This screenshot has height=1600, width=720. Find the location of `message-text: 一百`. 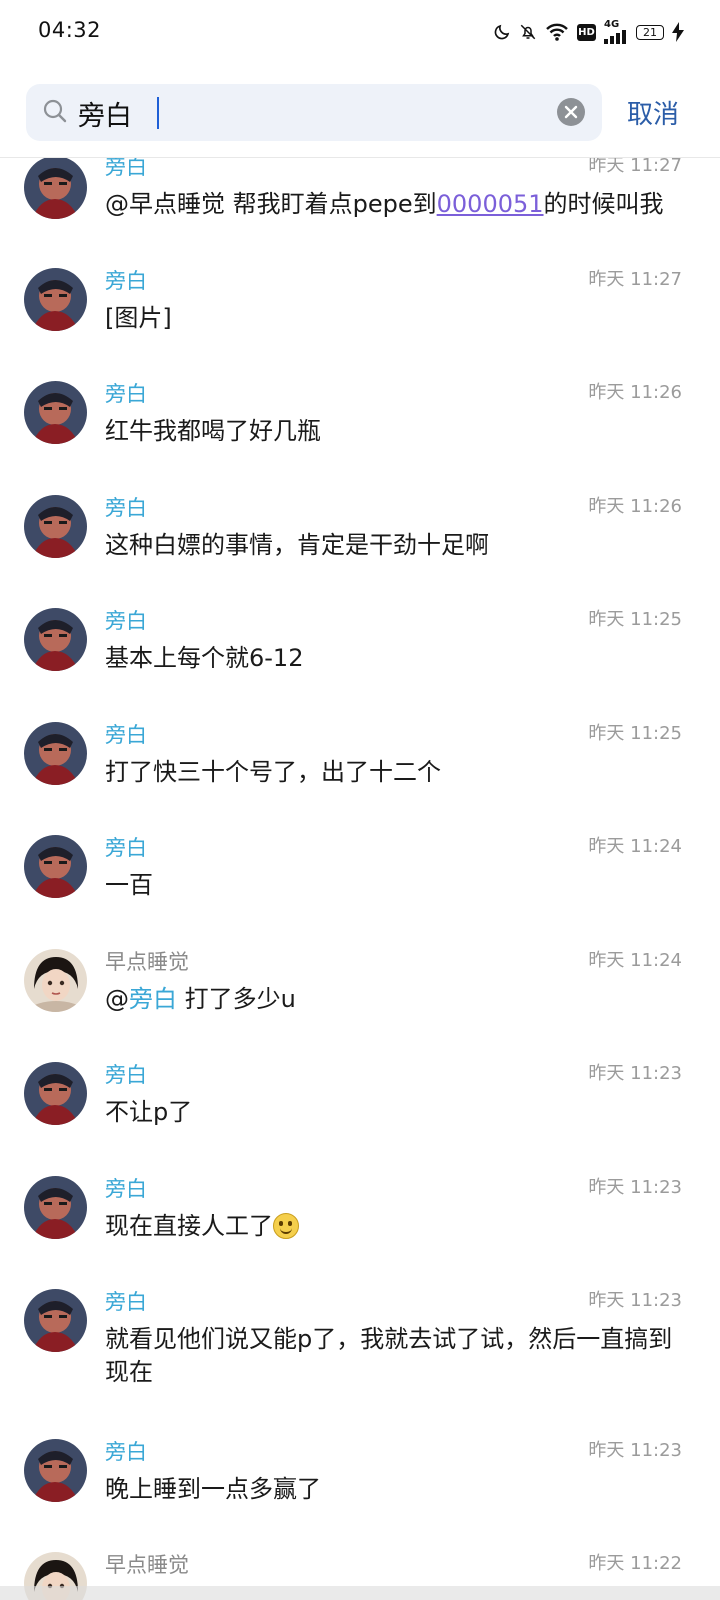

message-text: 一百 is located at coordinates (129, 885).